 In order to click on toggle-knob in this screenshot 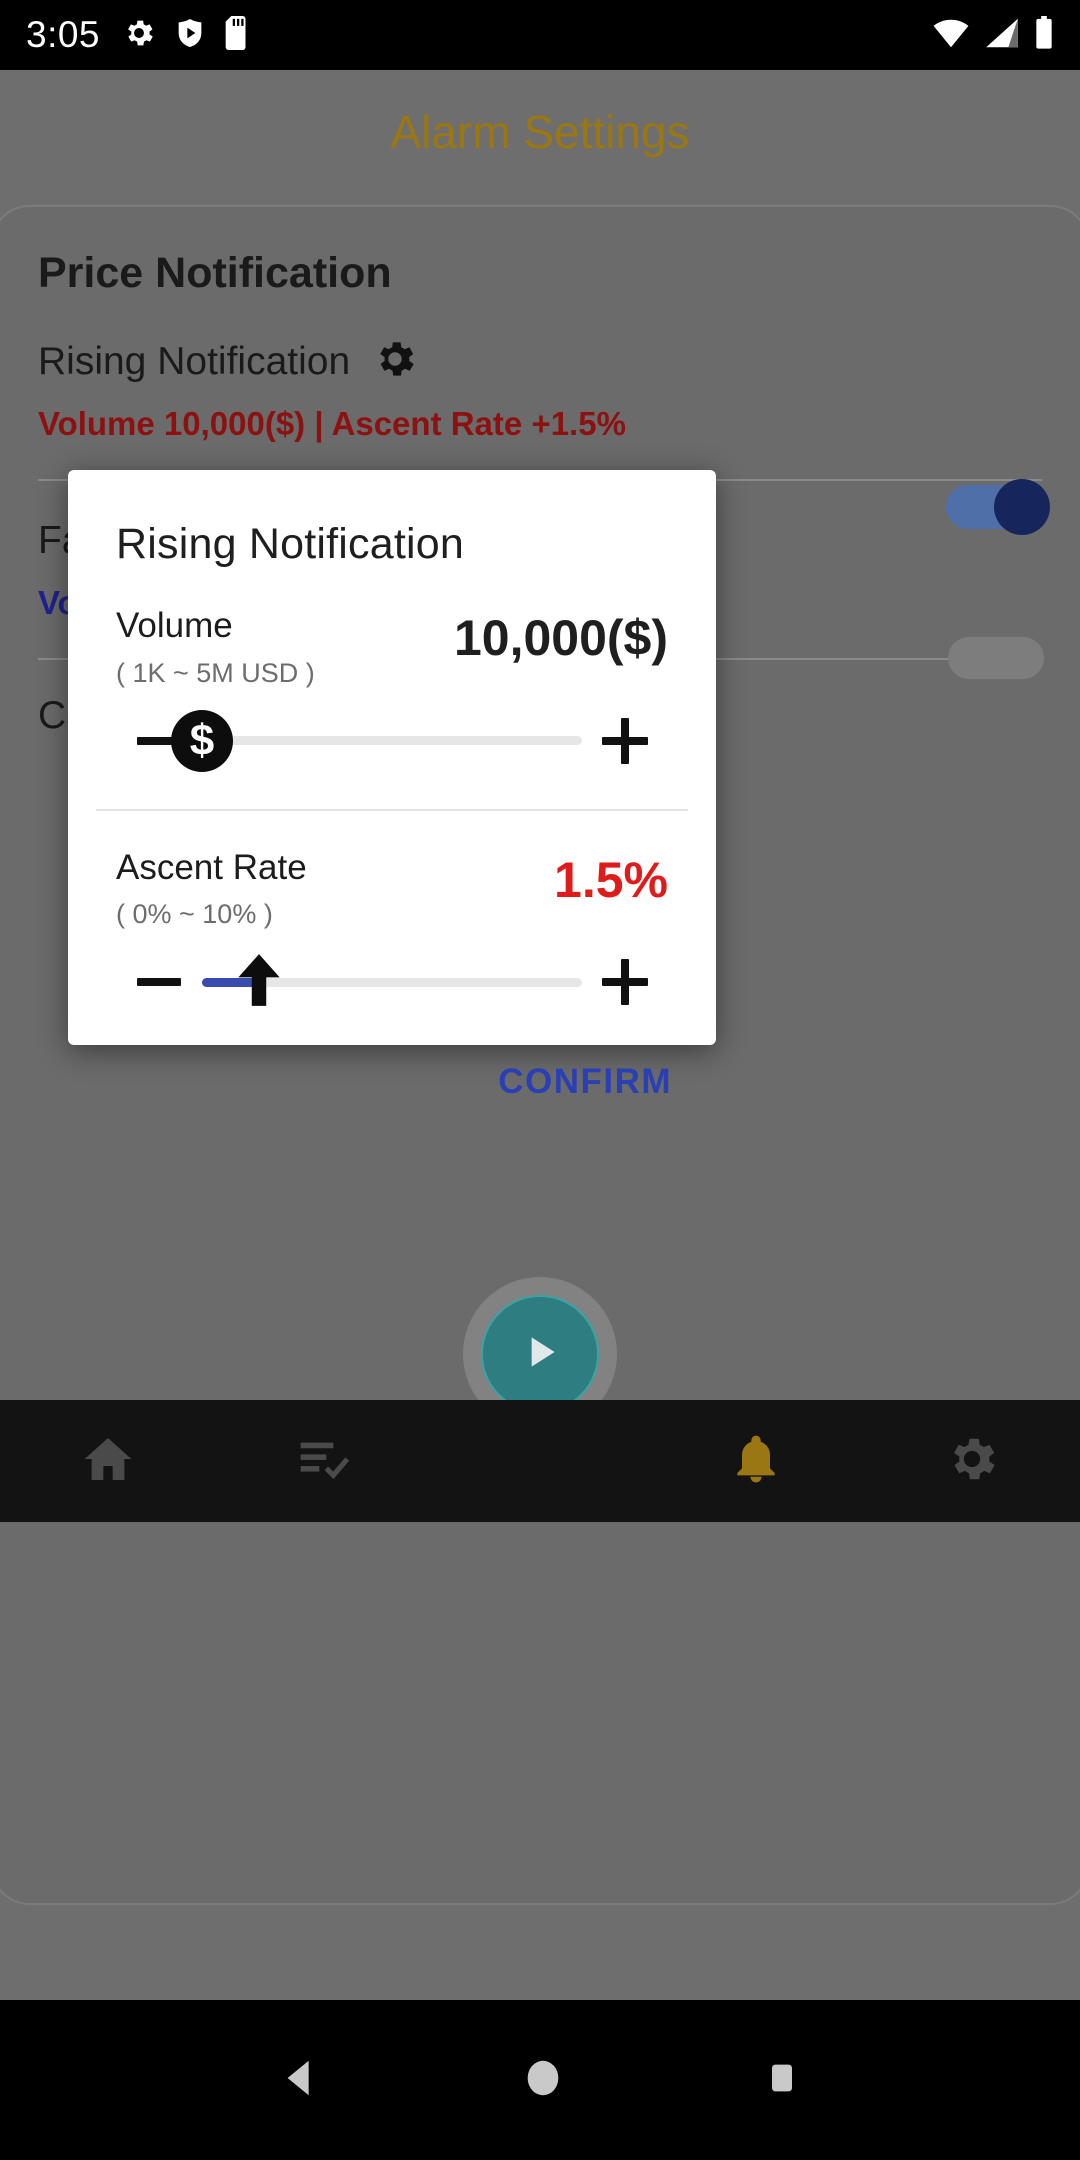, I will do `click(1022, 507)`.